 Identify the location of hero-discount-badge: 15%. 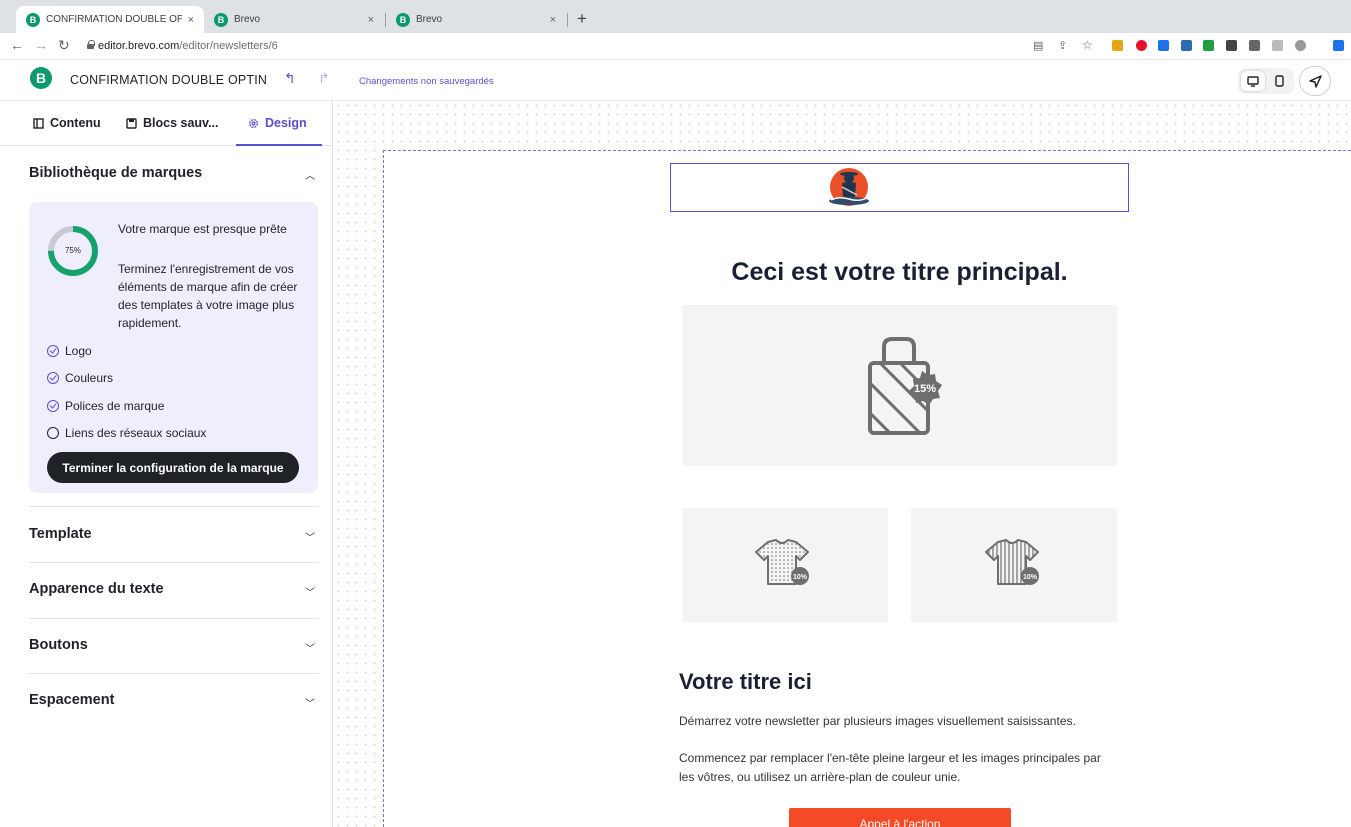
(925, 389).